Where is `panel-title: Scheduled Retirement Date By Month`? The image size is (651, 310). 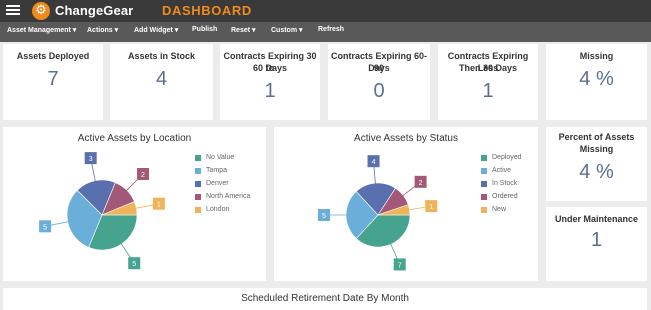 panel-title: Scheduled Retirement Date By Month is located at coordinates (325, 298).